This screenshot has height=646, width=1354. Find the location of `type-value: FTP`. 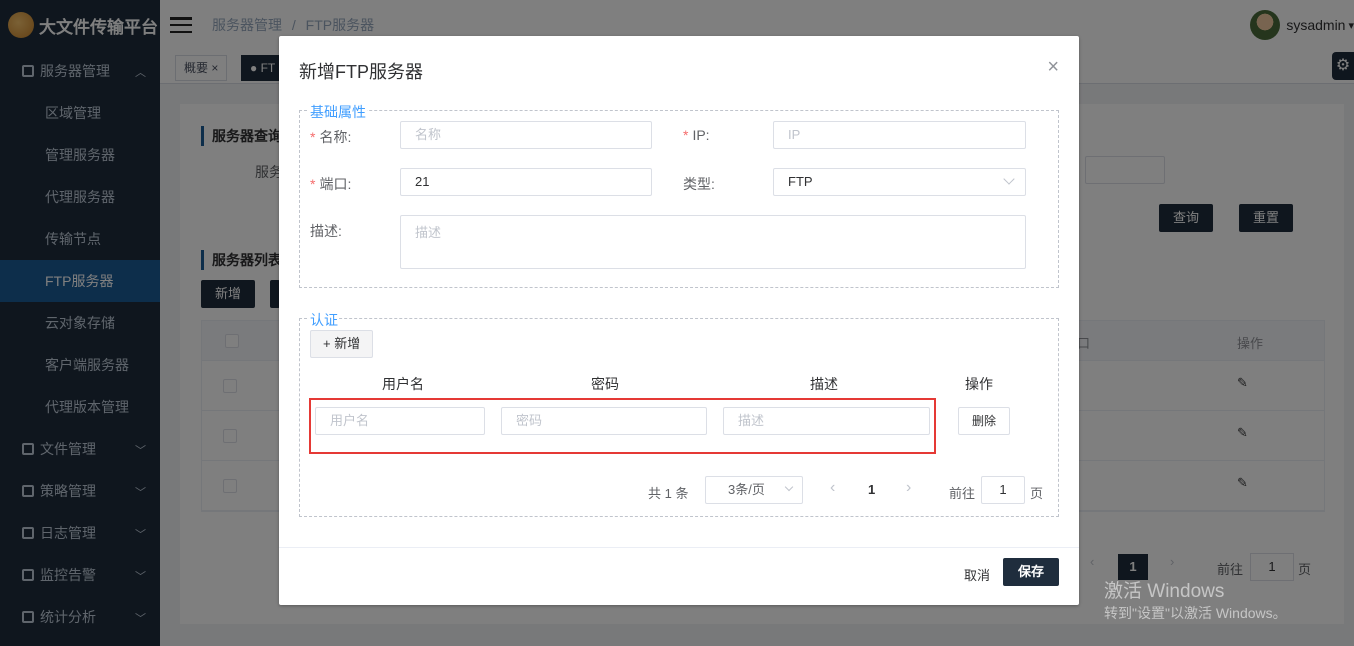

type-value: FTP is located at coordinates (800, 181).